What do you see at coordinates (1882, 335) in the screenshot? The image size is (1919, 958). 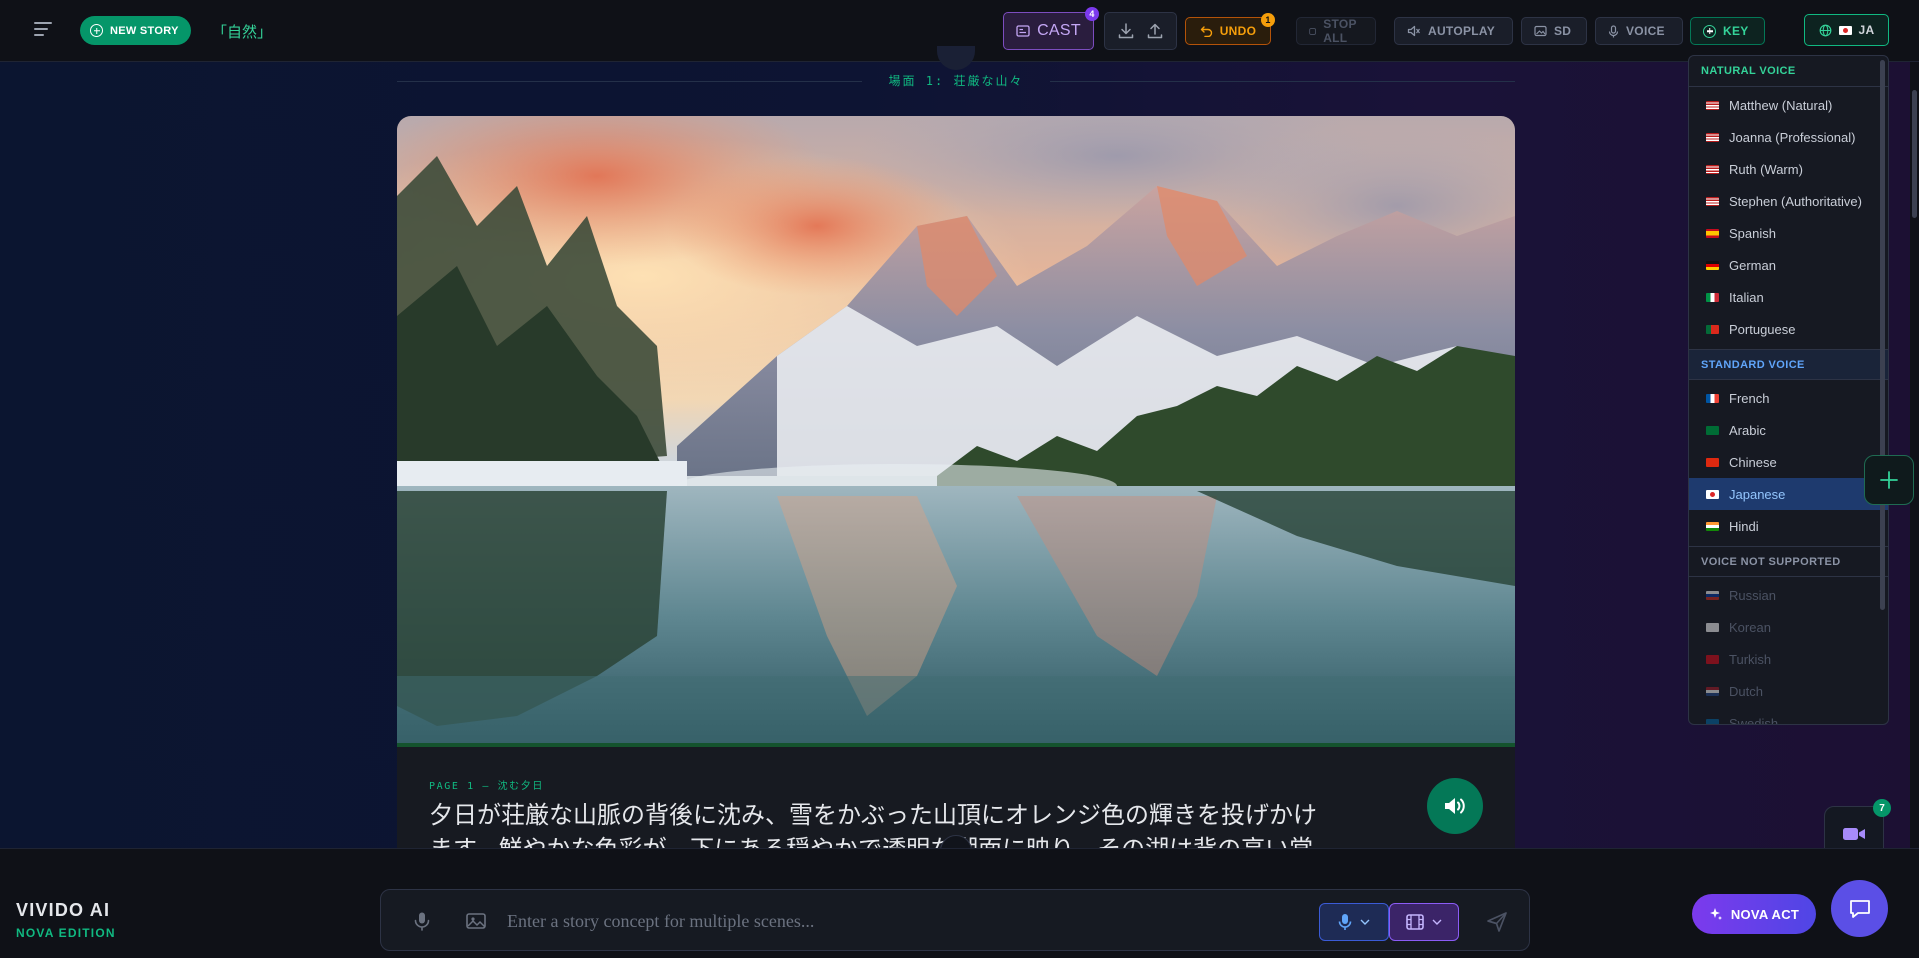 I see `dropdown-scrollbar` at bounding box center [1882, 335].